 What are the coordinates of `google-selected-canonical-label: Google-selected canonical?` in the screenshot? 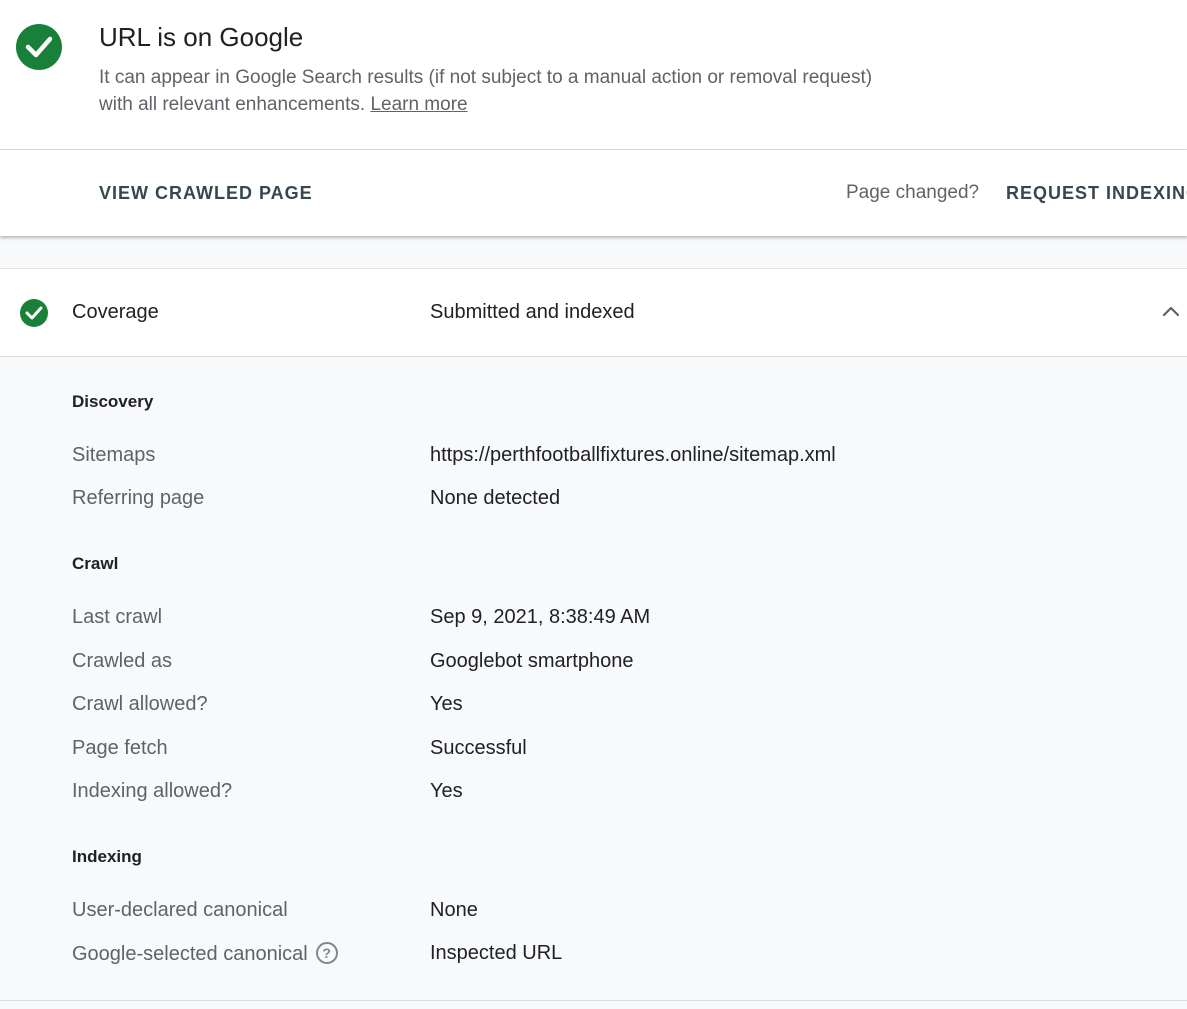 It's located at (205, 954).